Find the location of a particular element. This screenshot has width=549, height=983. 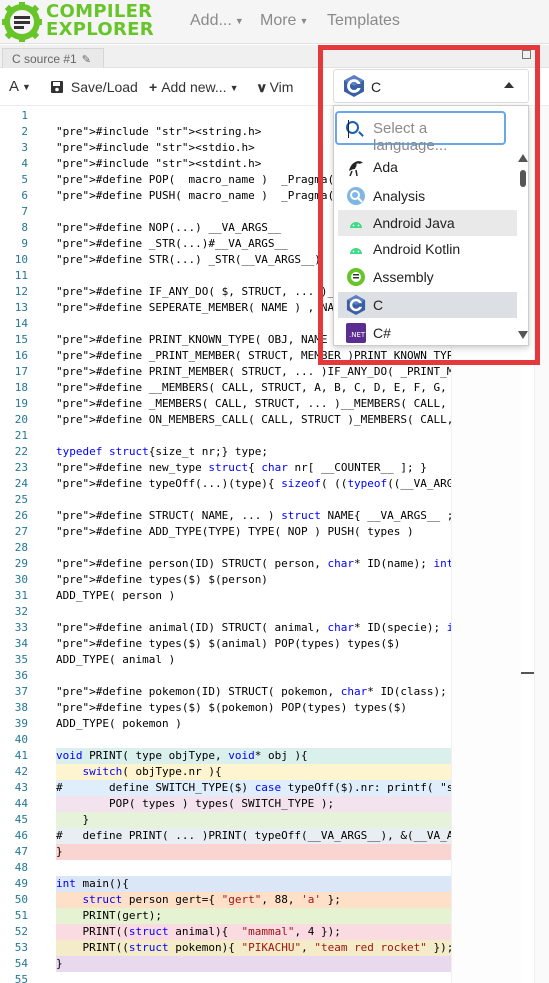

line-number: 24 is located at coordinates (21, 483).